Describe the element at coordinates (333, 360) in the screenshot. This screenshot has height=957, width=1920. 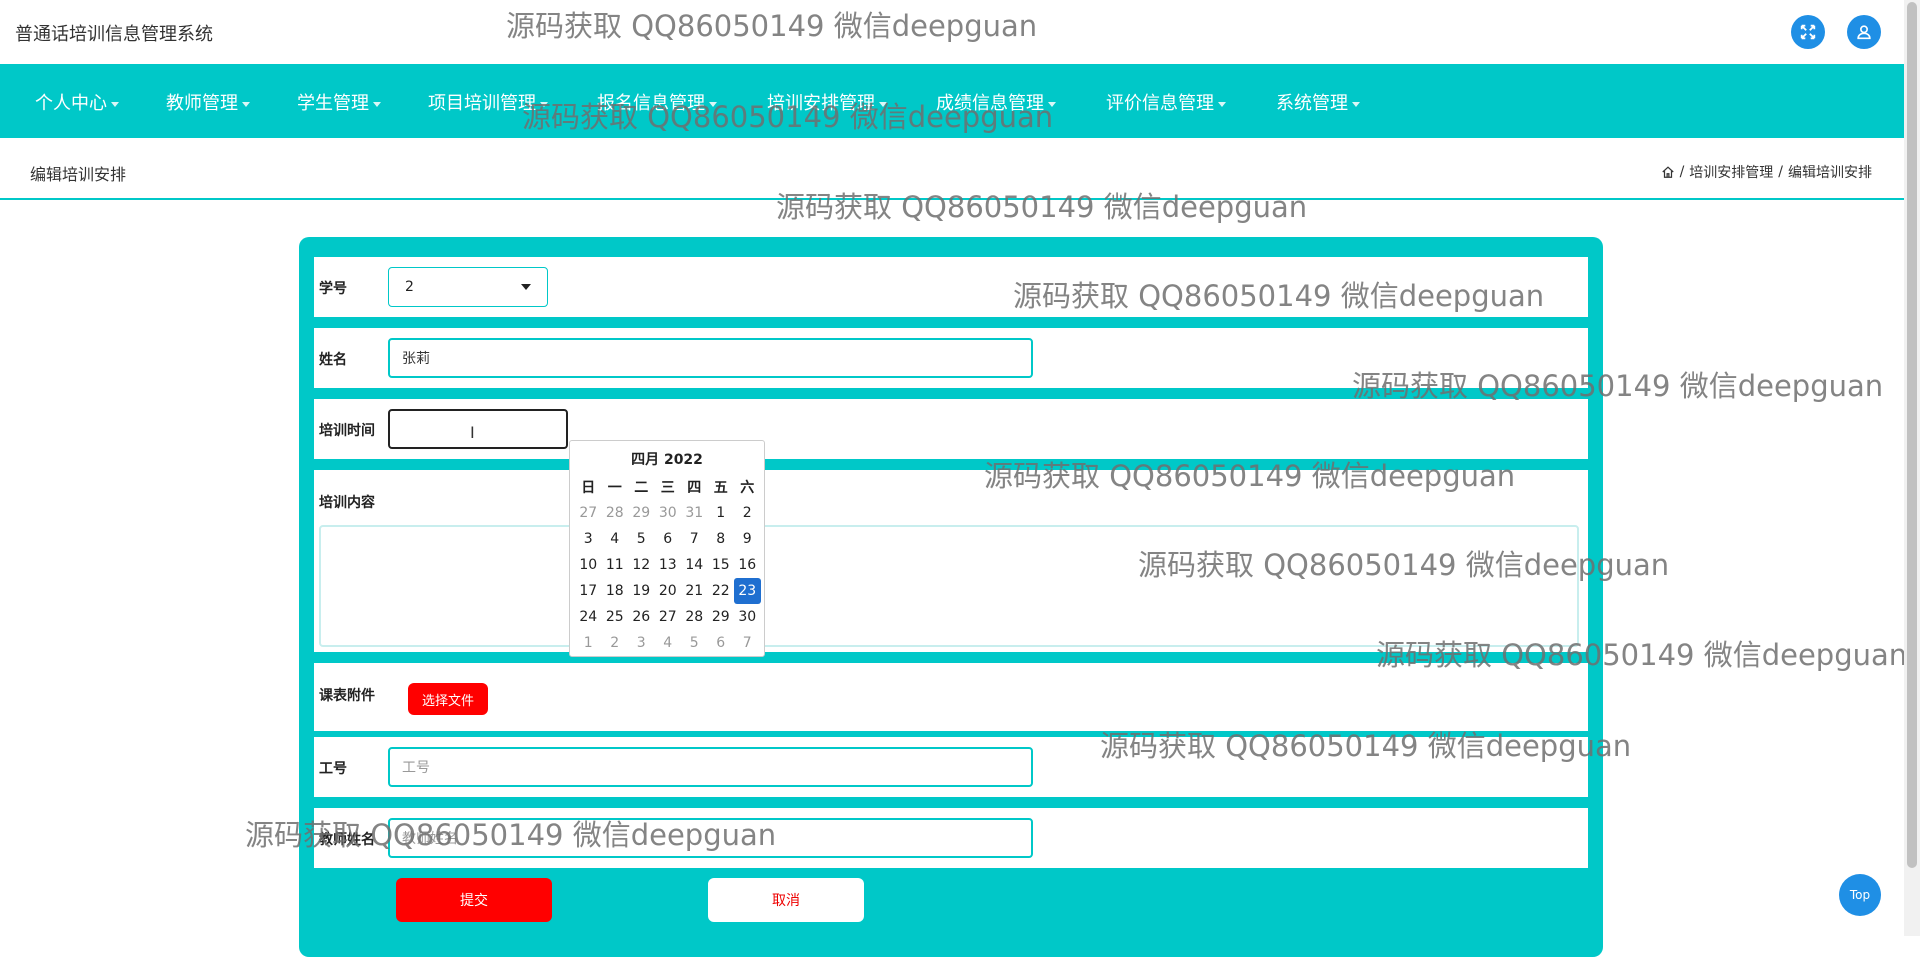
I see `name-label: 姓名` at that location.